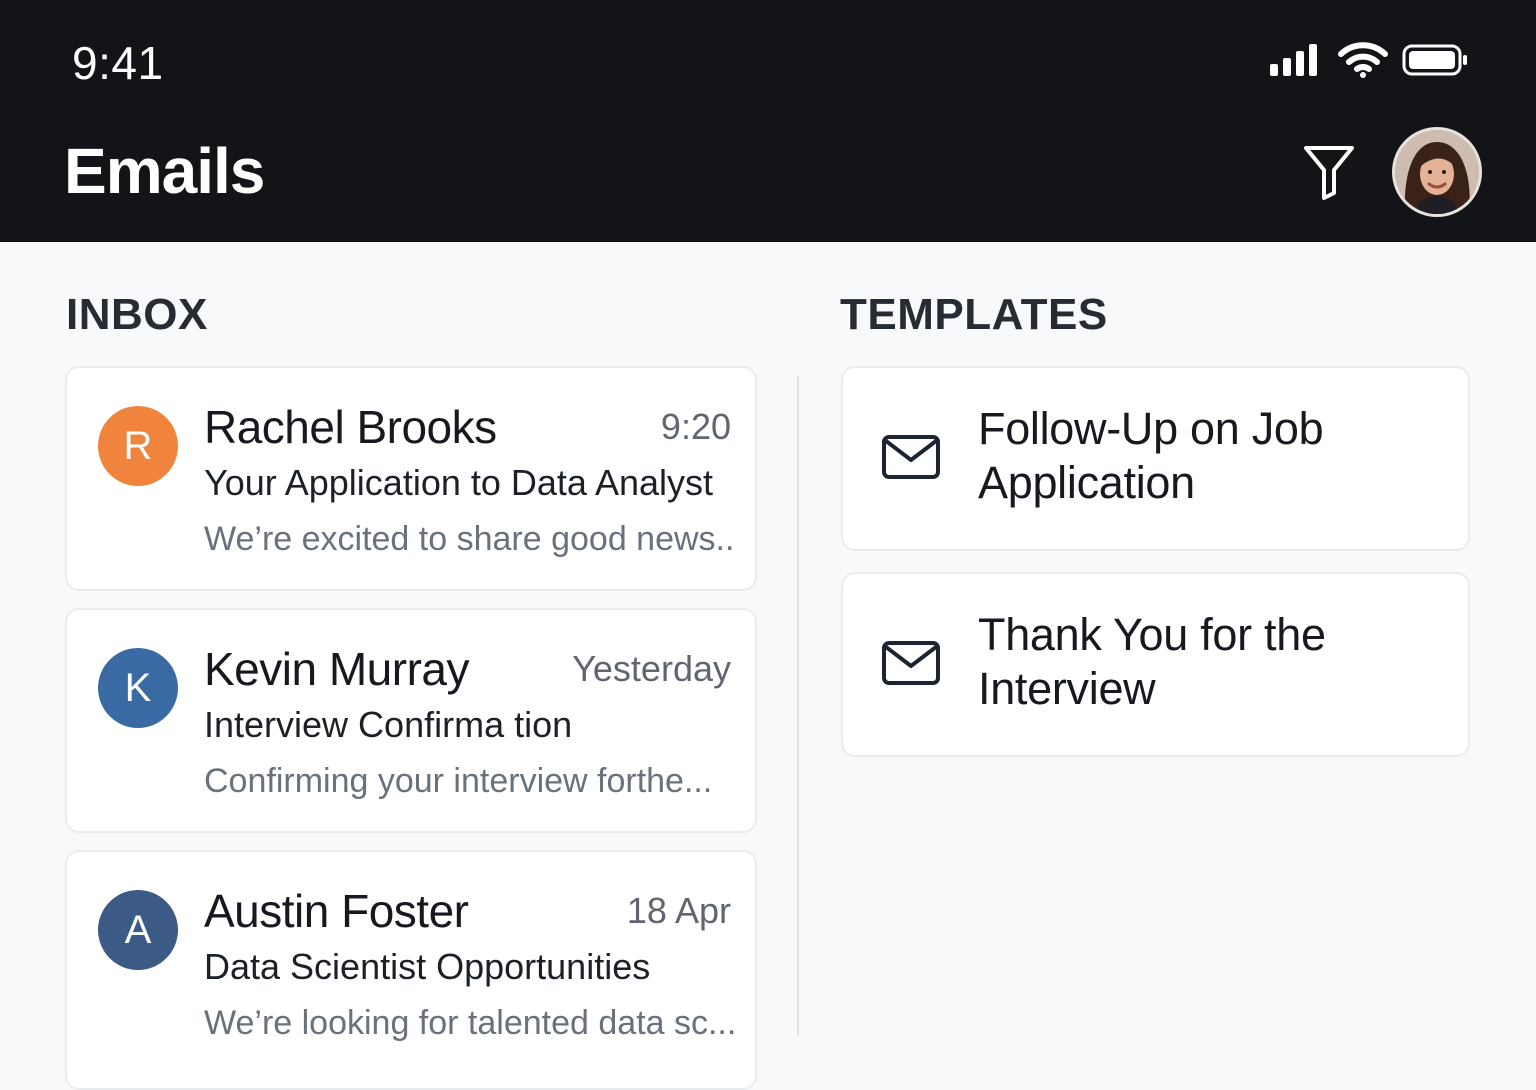 This screenshot has width=1536, height=1090. What do you see at coordinates (1434, 60) in the screenshot?
I see `battery-icon` at bounding box center [1434, 60].